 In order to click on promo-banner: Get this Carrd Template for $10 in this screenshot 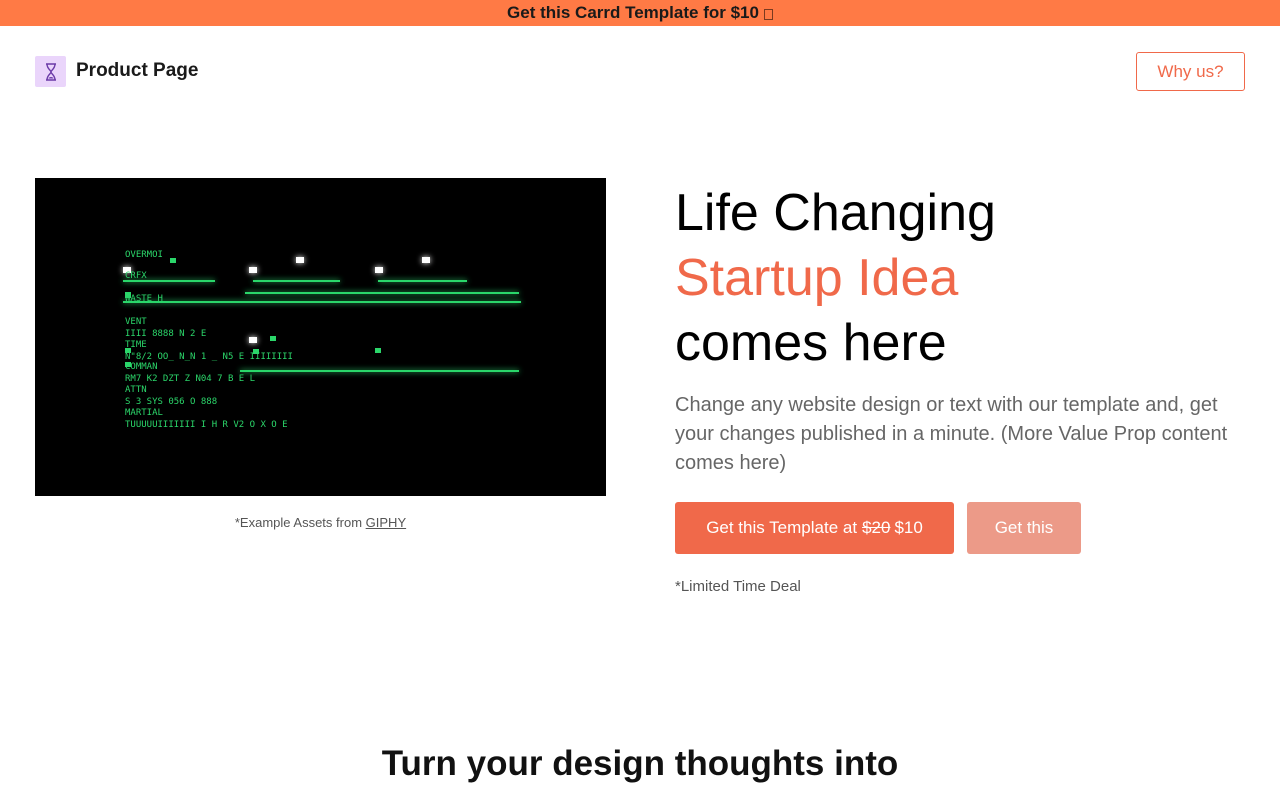, I will do `click(640, 13)`.